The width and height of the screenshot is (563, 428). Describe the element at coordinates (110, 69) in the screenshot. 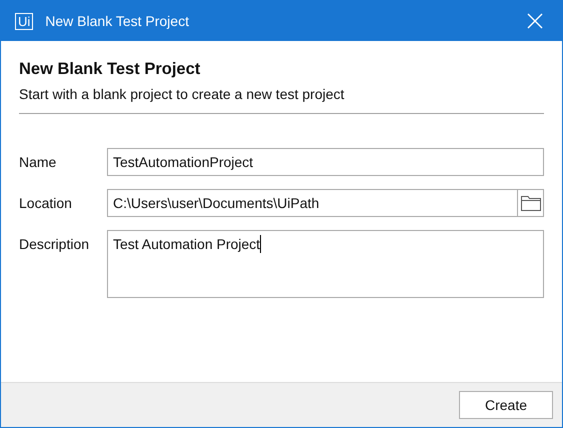

I see `dialog-heading: New Blank Test Project` at that location.